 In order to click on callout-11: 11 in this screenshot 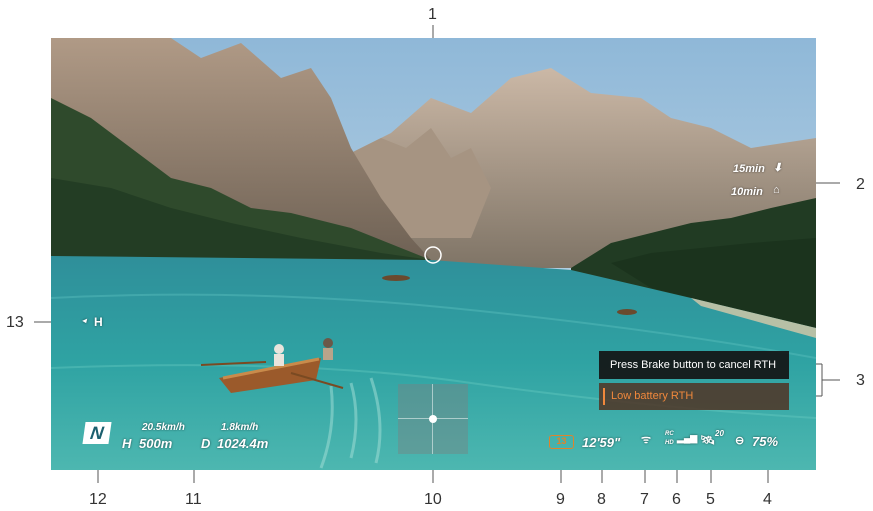, I will do `click(193, 499)`.